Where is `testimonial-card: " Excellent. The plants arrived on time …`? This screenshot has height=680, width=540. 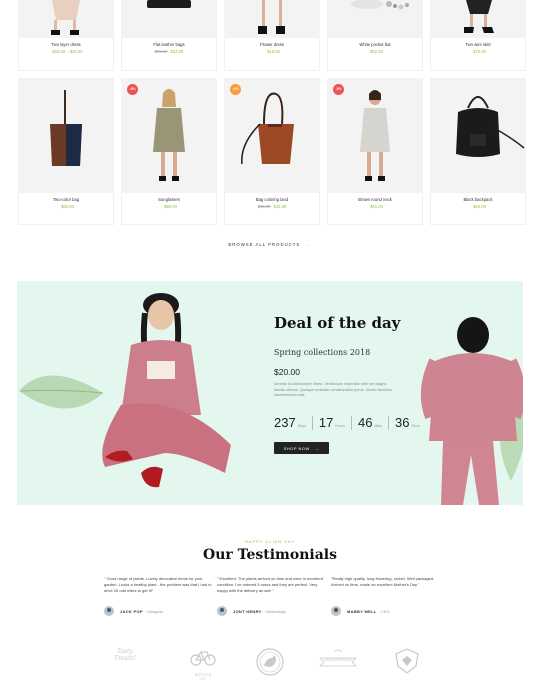
testimonial-card: " Excellent. The plants arrived on time … is located at coordinates (271, 596).